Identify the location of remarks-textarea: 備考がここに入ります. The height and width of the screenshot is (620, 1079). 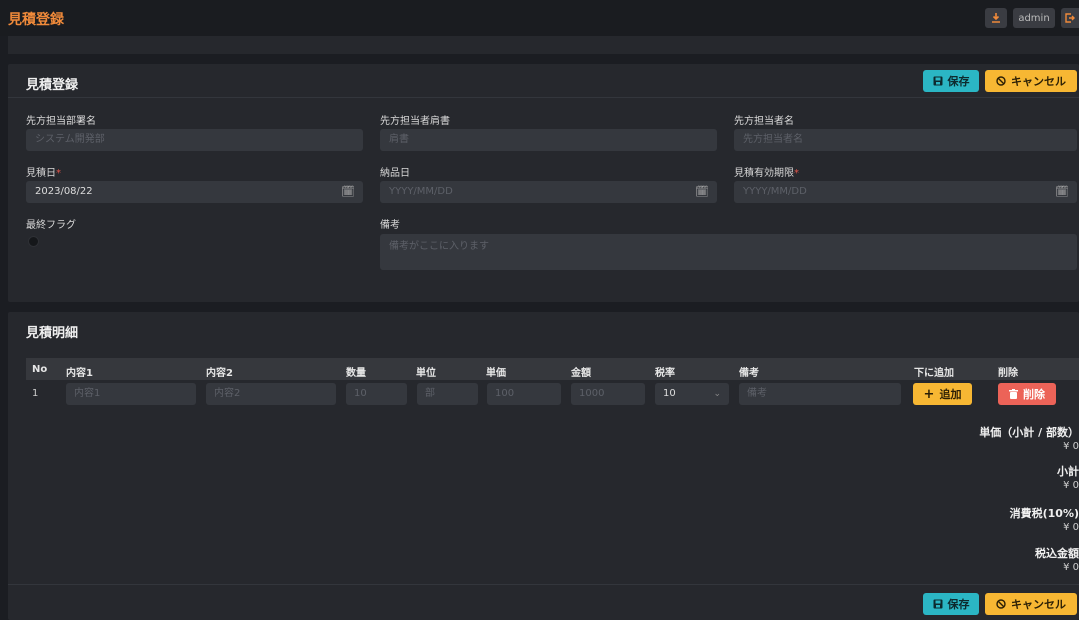
(728, 252).